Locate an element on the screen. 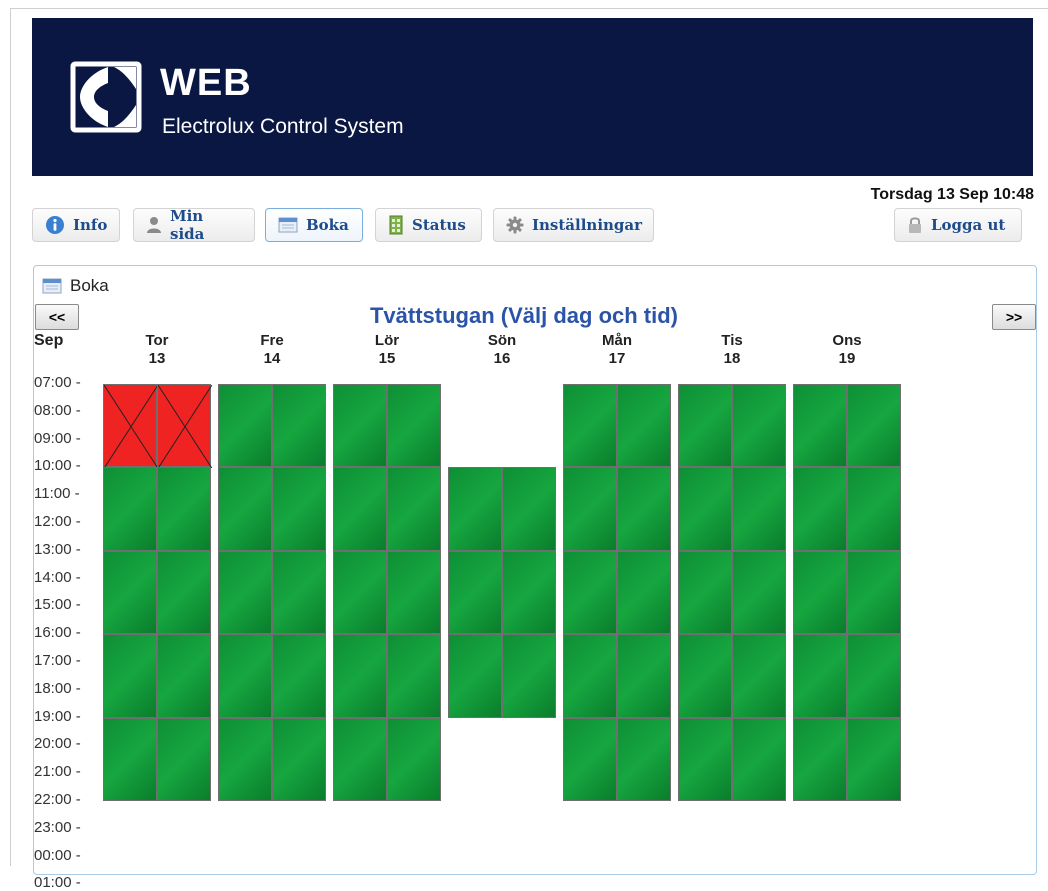 Image resolution: width=1048 pixels, height=891 pixels. logout-button: Logga ut is located at coordinates (958, 225).